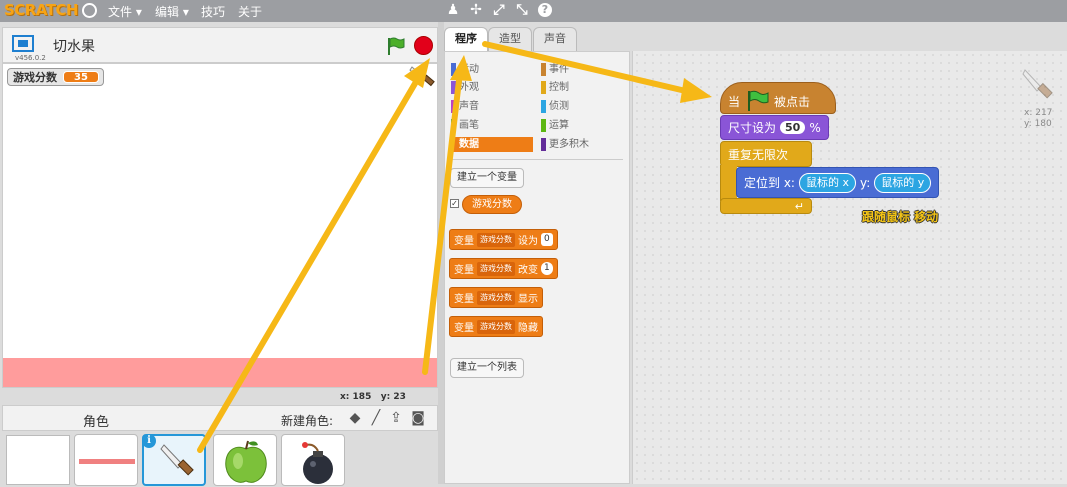 The height and width of the screenshot is (487, 1067). I want to click on variable-visible-checkbox: ✓, so click(454, 203).